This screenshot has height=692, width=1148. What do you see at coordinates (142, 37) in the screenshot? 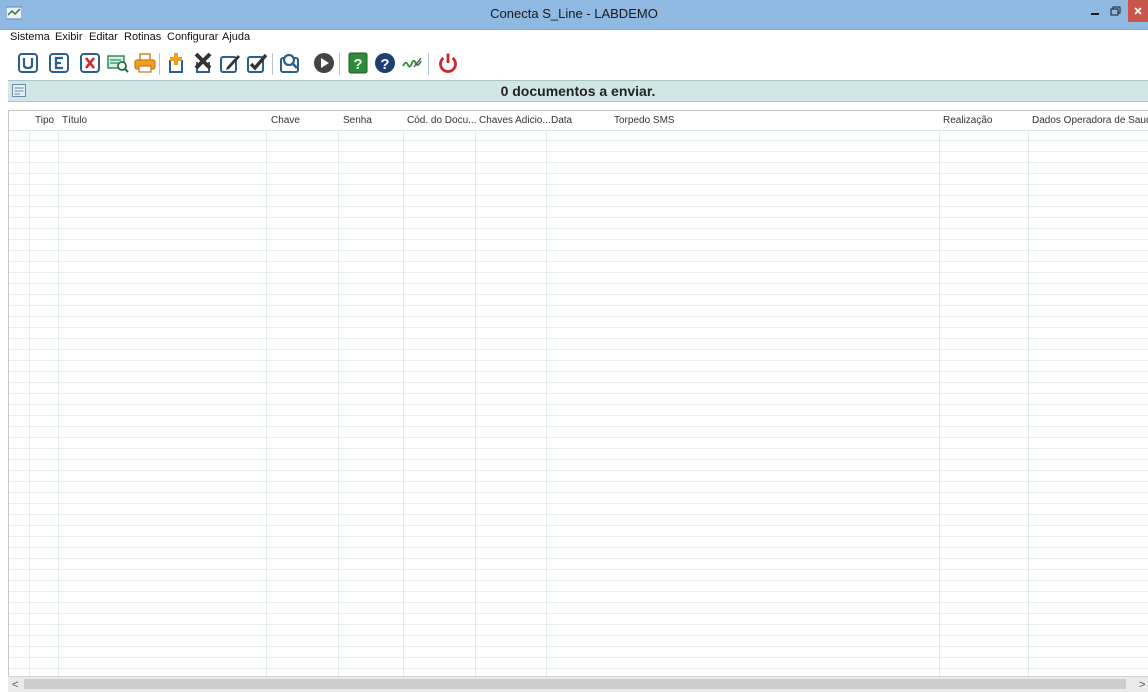
I see `menu-rotinas: Rotinas` at bounding box center [142, 37].